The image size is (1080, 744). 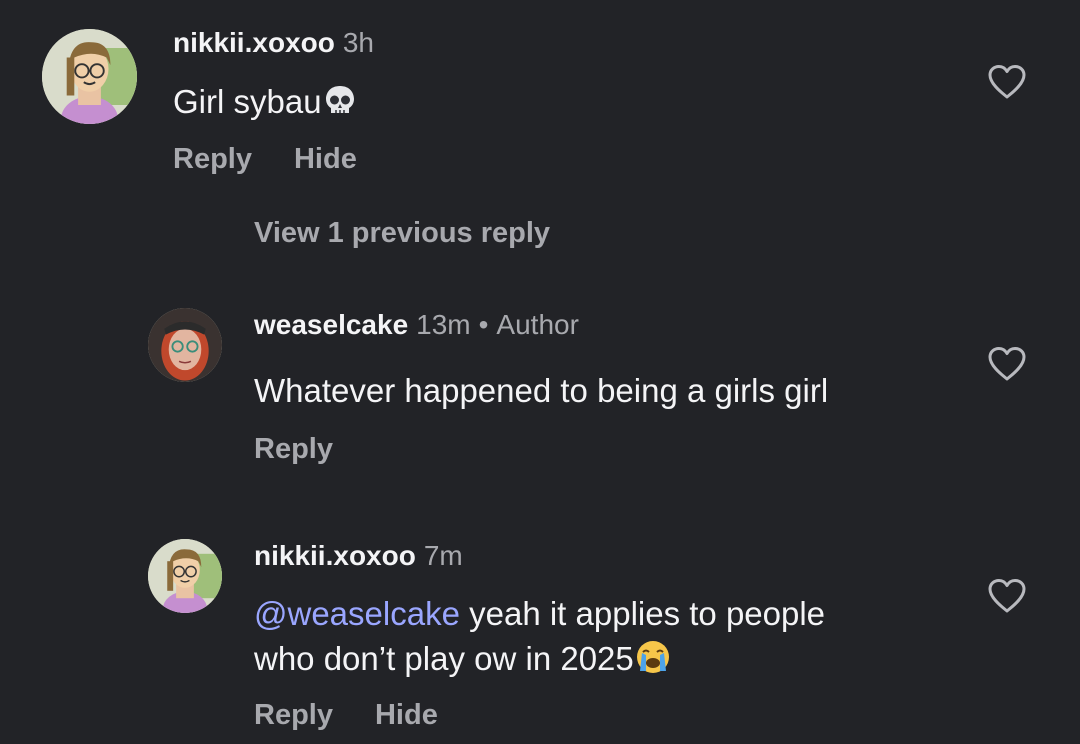 I want to click on comment-actions: Reply, so click(x=293, y=449).